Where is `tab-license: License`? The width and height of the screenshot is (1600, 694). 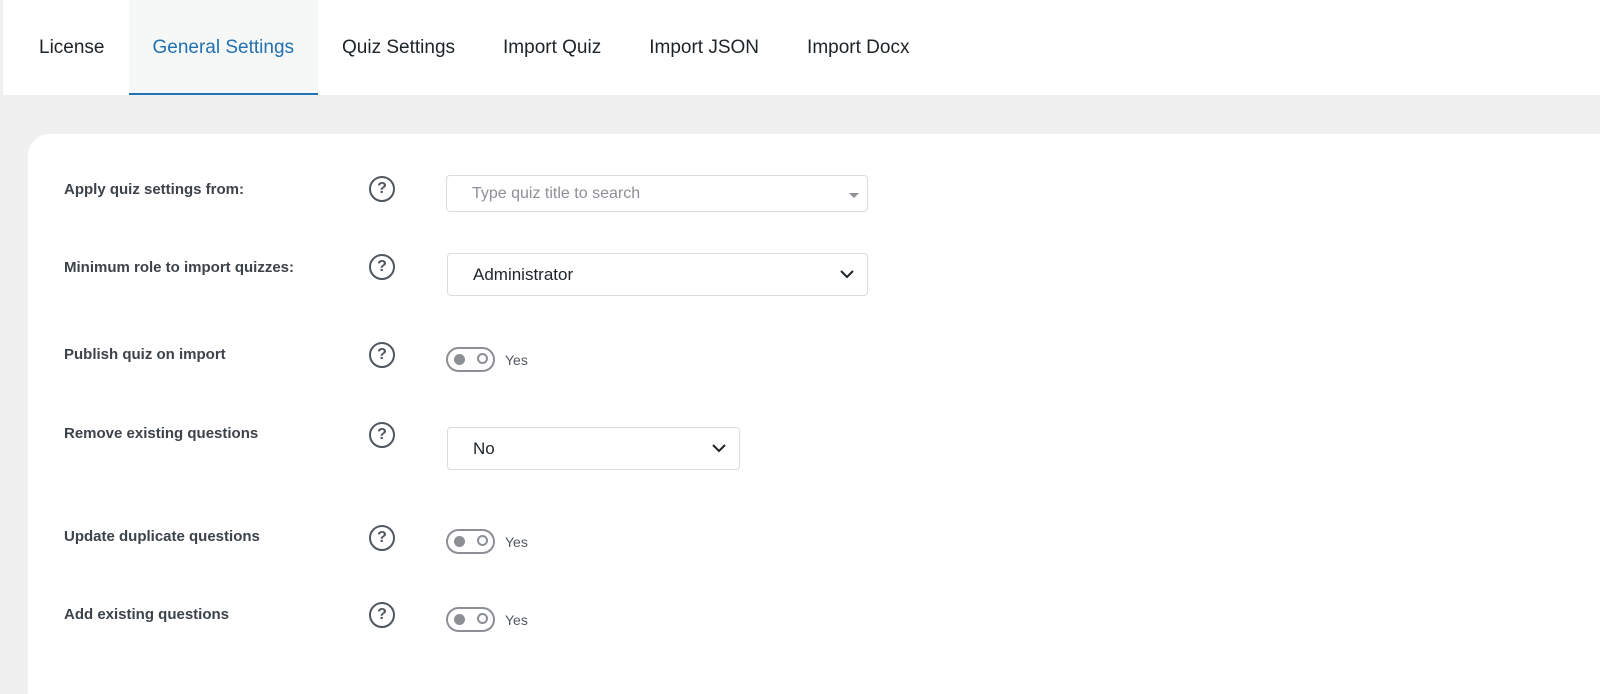
tab-license: License is located at coordinates (66, 47).